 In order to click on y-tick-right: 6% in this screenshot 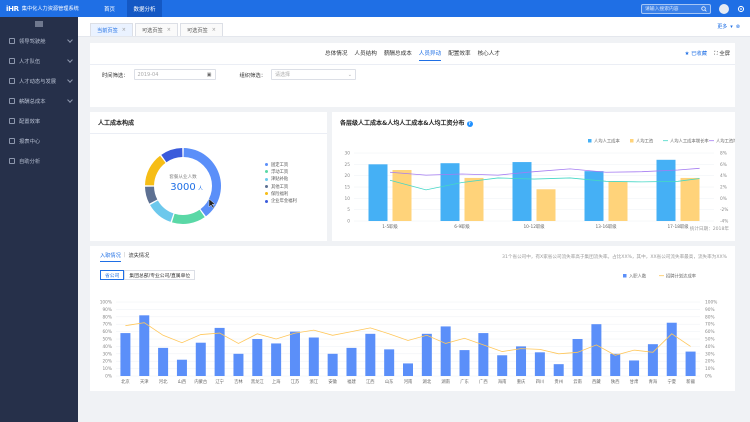, I will do `click(723, 165)`.